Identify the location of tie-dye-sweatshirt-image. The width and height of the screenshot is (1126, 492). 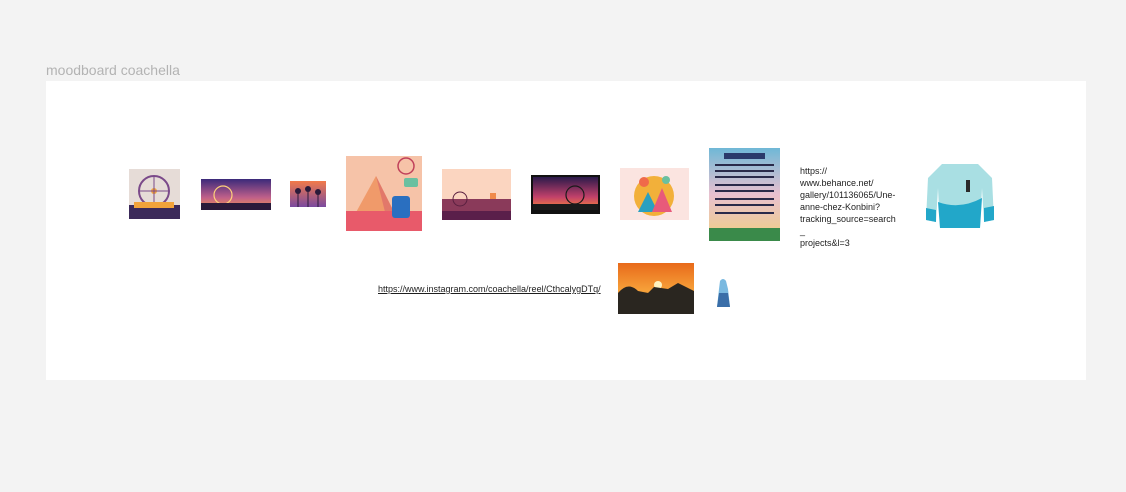
(960, 196).